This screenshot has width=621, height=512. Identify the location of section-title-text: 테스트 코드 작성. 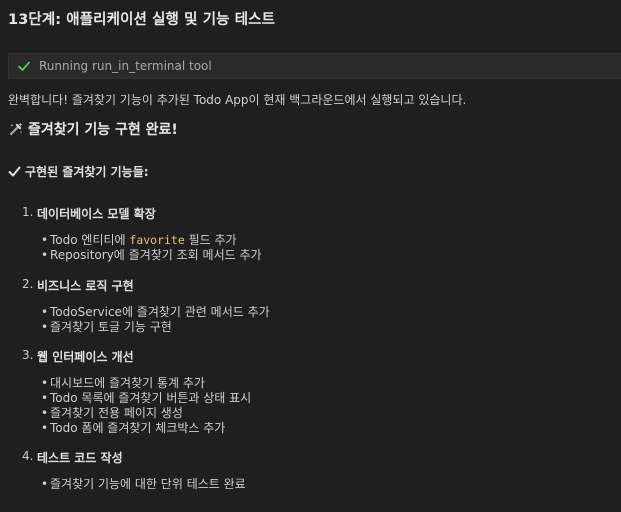
(80, 458).